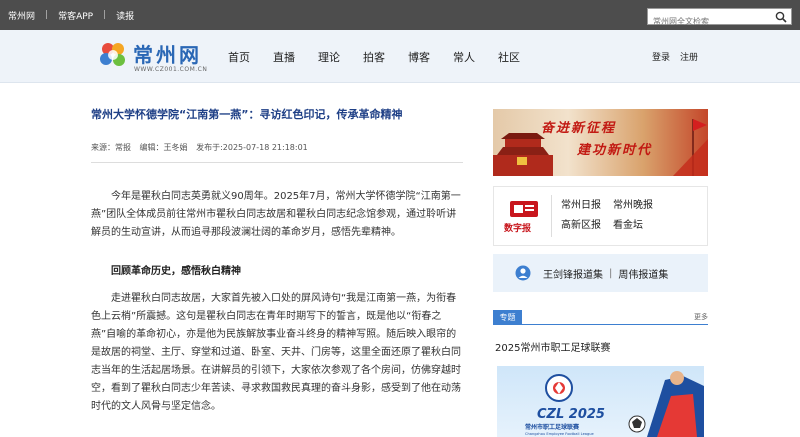 The height and width of the screenshot is (437, 800). Describe the element at coordinates (600, 142) in the screenshot. I see `promo-banner: 奋进新征程 建功新时代` at that location.